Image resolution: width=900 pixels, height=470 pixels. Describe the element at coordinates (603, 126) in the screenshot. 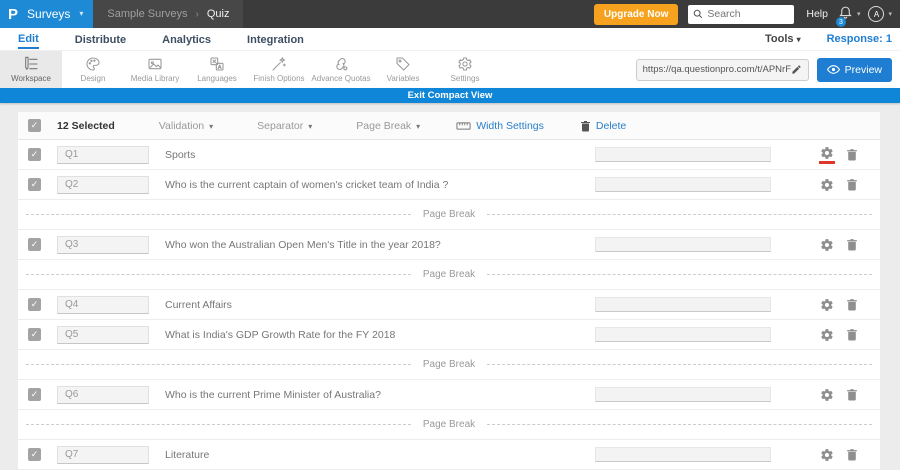

I see `delete-button: Delete` at that location.